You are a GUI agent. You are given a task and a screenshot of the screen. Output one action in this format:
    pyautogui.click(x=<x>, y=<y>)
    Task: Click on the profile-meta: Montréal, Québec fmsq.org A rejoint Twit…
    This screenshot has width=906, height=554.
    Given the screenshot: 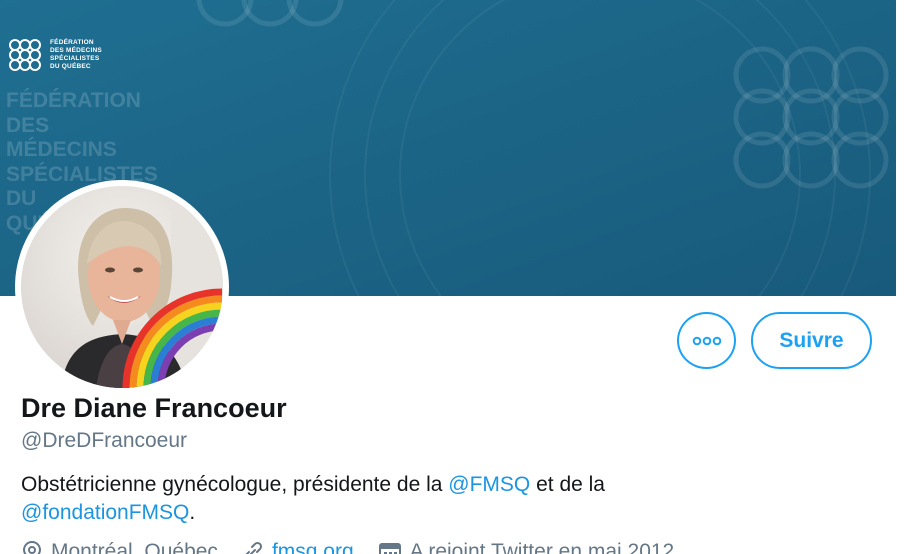 What is the action you would take?
    pyautogui.click(x=347, y=547)
    